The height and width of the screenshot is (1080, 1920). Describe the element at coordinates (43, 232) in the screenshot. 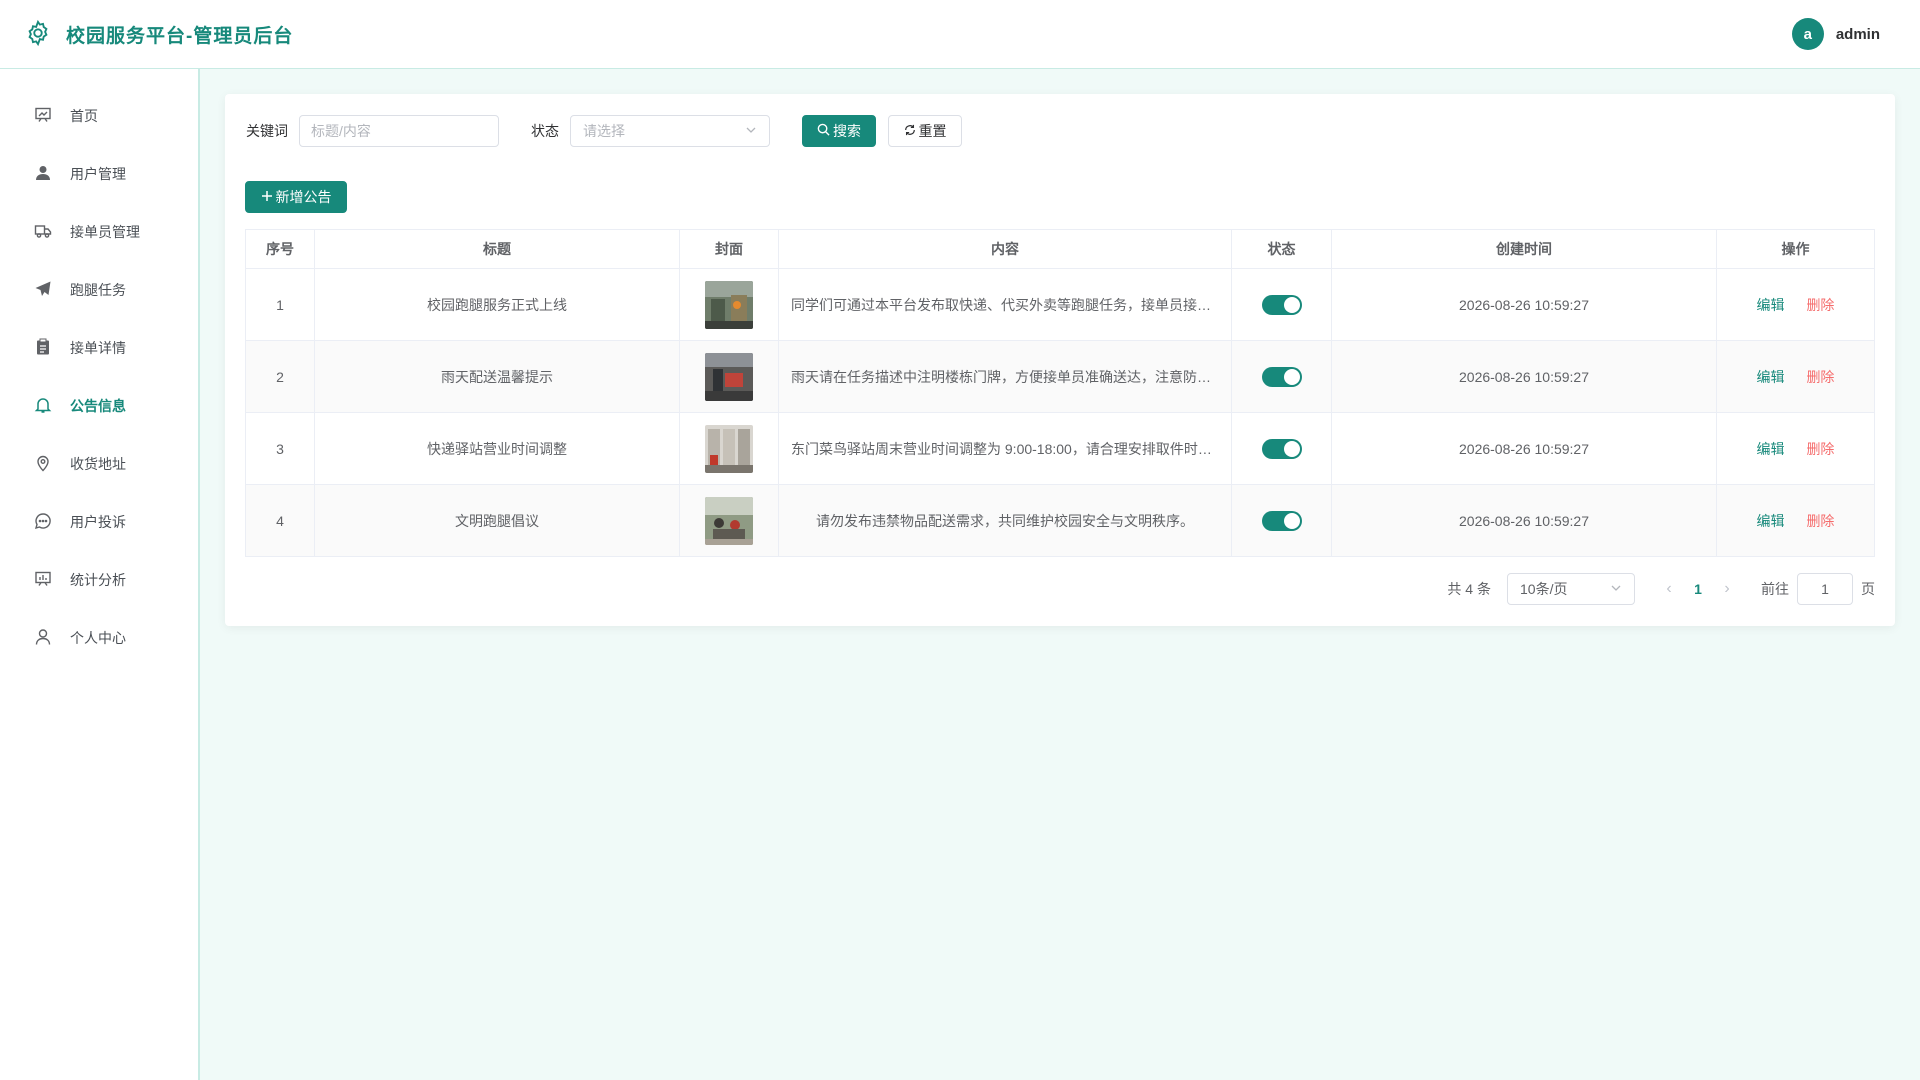

I see `truck-icon` at that location.